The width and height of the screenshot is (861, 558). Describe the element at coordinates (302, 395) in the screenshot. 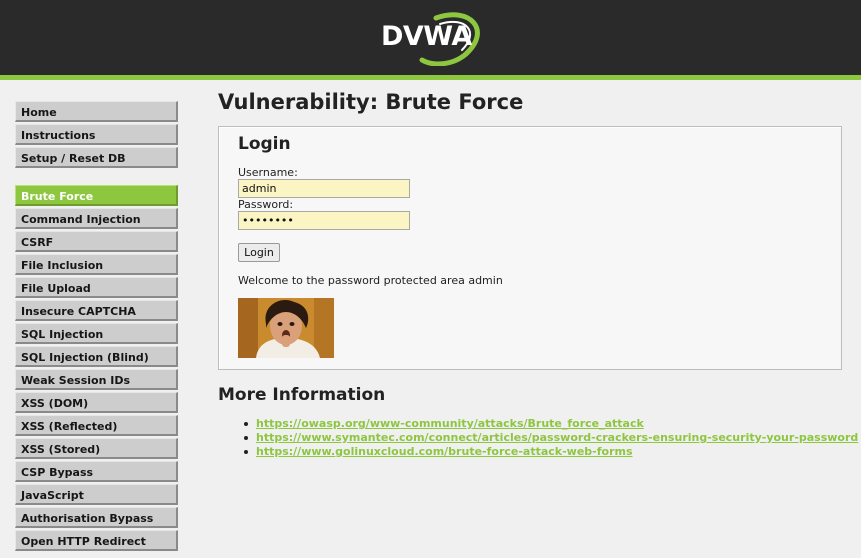

I see `more-information-heading: More Information` at that location.